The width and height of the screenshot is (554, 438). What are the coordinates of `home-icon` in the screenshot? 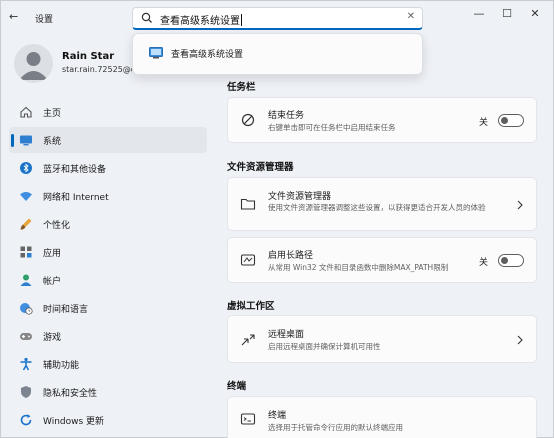 It's located at (26, 112).